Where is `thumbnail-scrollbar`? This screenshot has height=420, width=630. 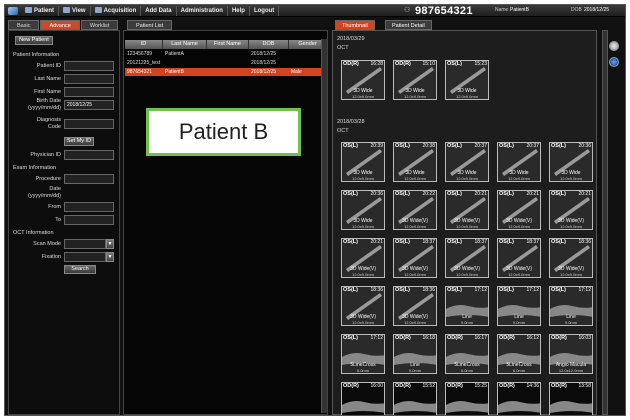 thumbnail-scrollbar is located at coordinates (605, 222).